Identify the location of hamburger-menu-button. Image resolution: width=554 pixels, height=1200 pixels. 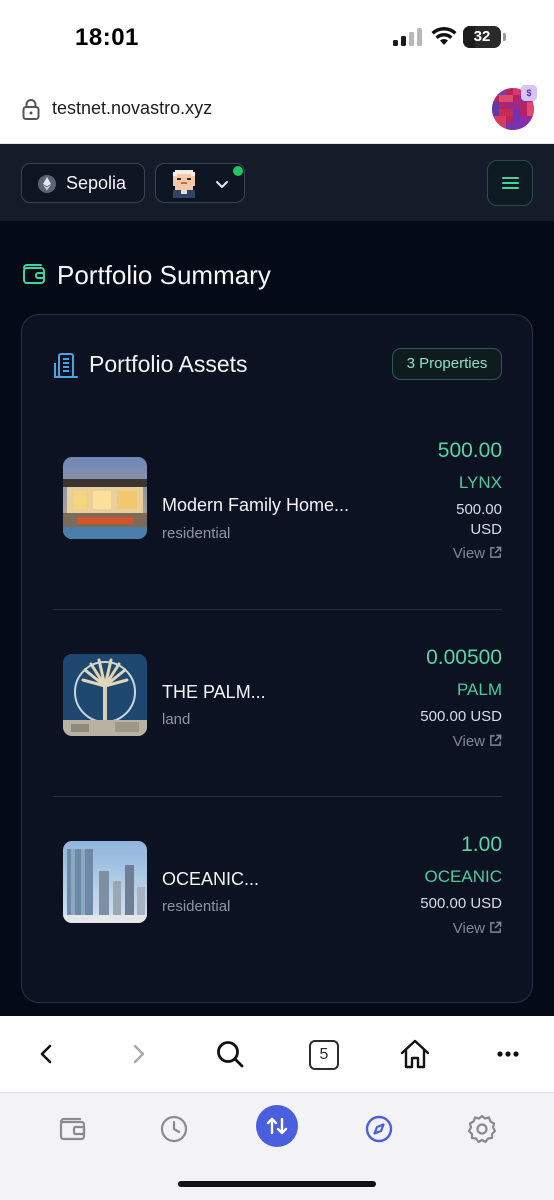
(510, 183).